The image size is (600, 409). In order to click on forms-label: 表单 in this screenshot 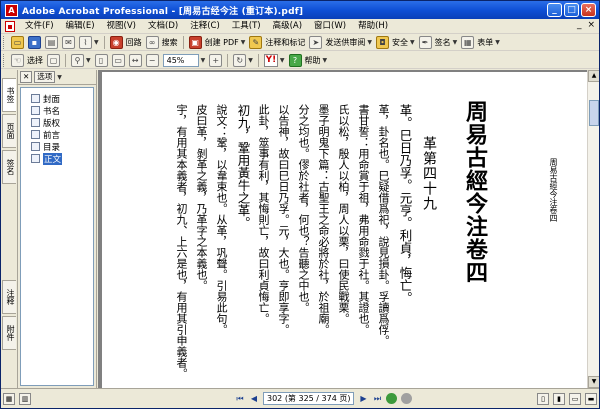, I will do `click(485, 42)`.